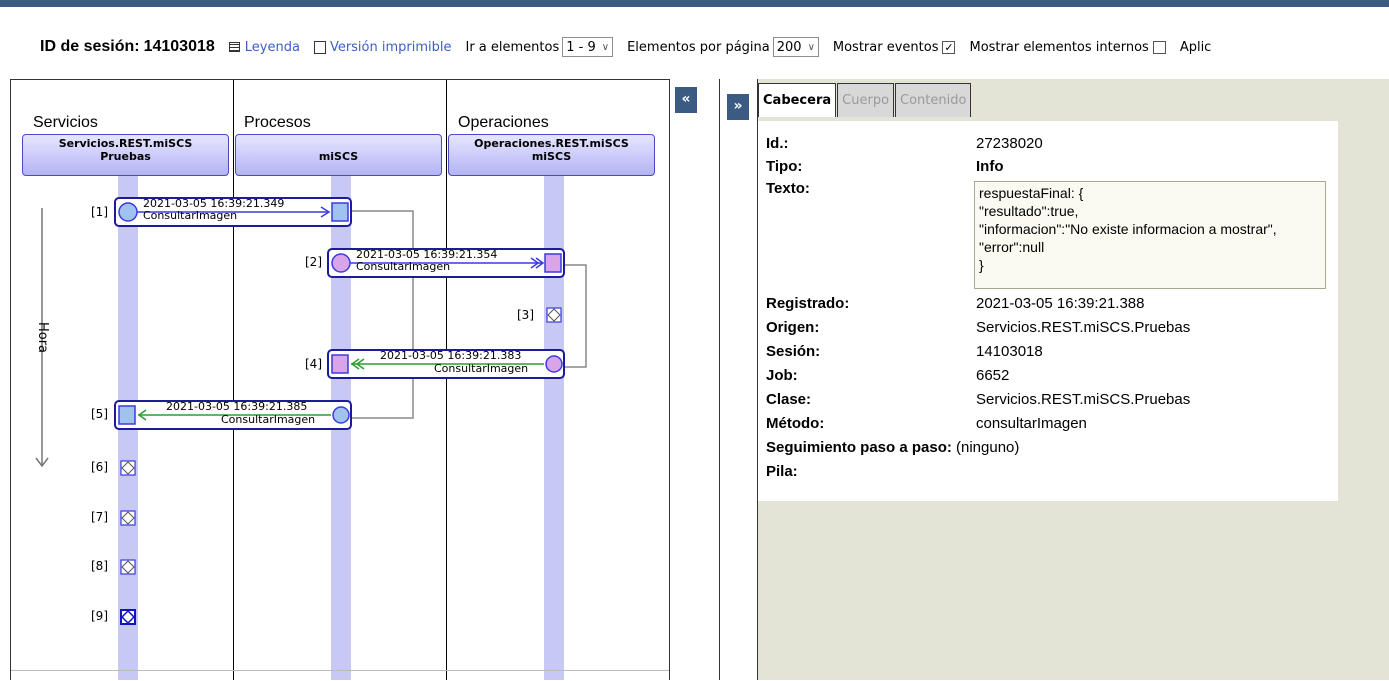 This screenshot has width=1389, height=681. Describe the element at coordinates (1083, 399) in the screenshot. I see `clase-value: Servicios.REST.miSCS.Pruebas` at that location.